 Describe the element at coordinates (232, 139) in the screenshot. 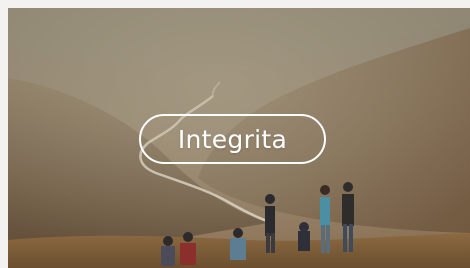

I see `integrita-button: Integrita` at that location.